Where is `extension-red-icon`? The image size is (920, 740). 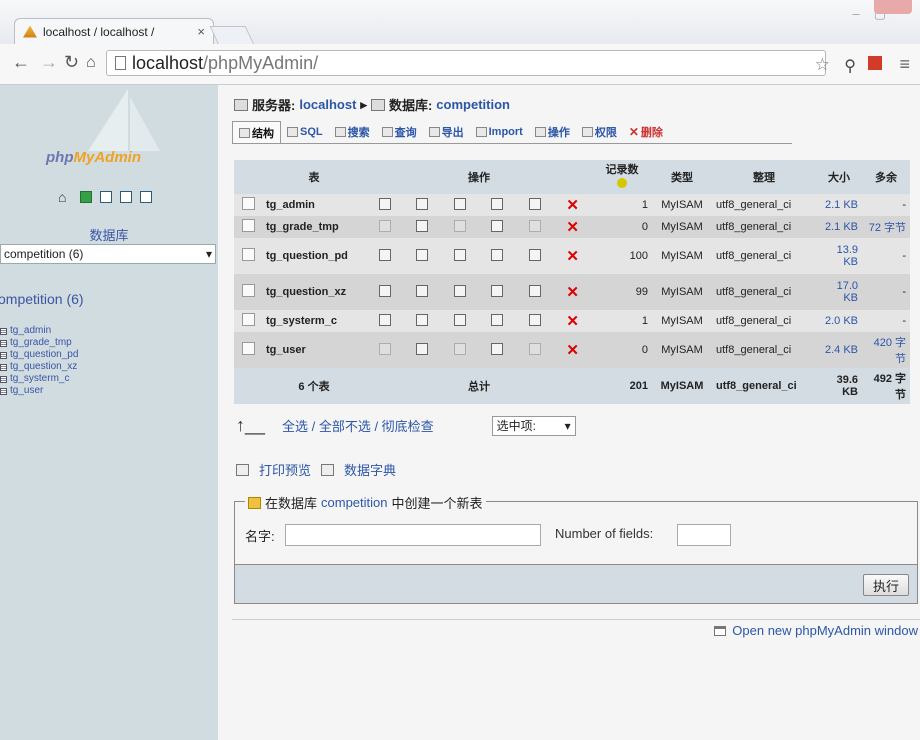 extension-red-icon is located at coordinates (875, 63).